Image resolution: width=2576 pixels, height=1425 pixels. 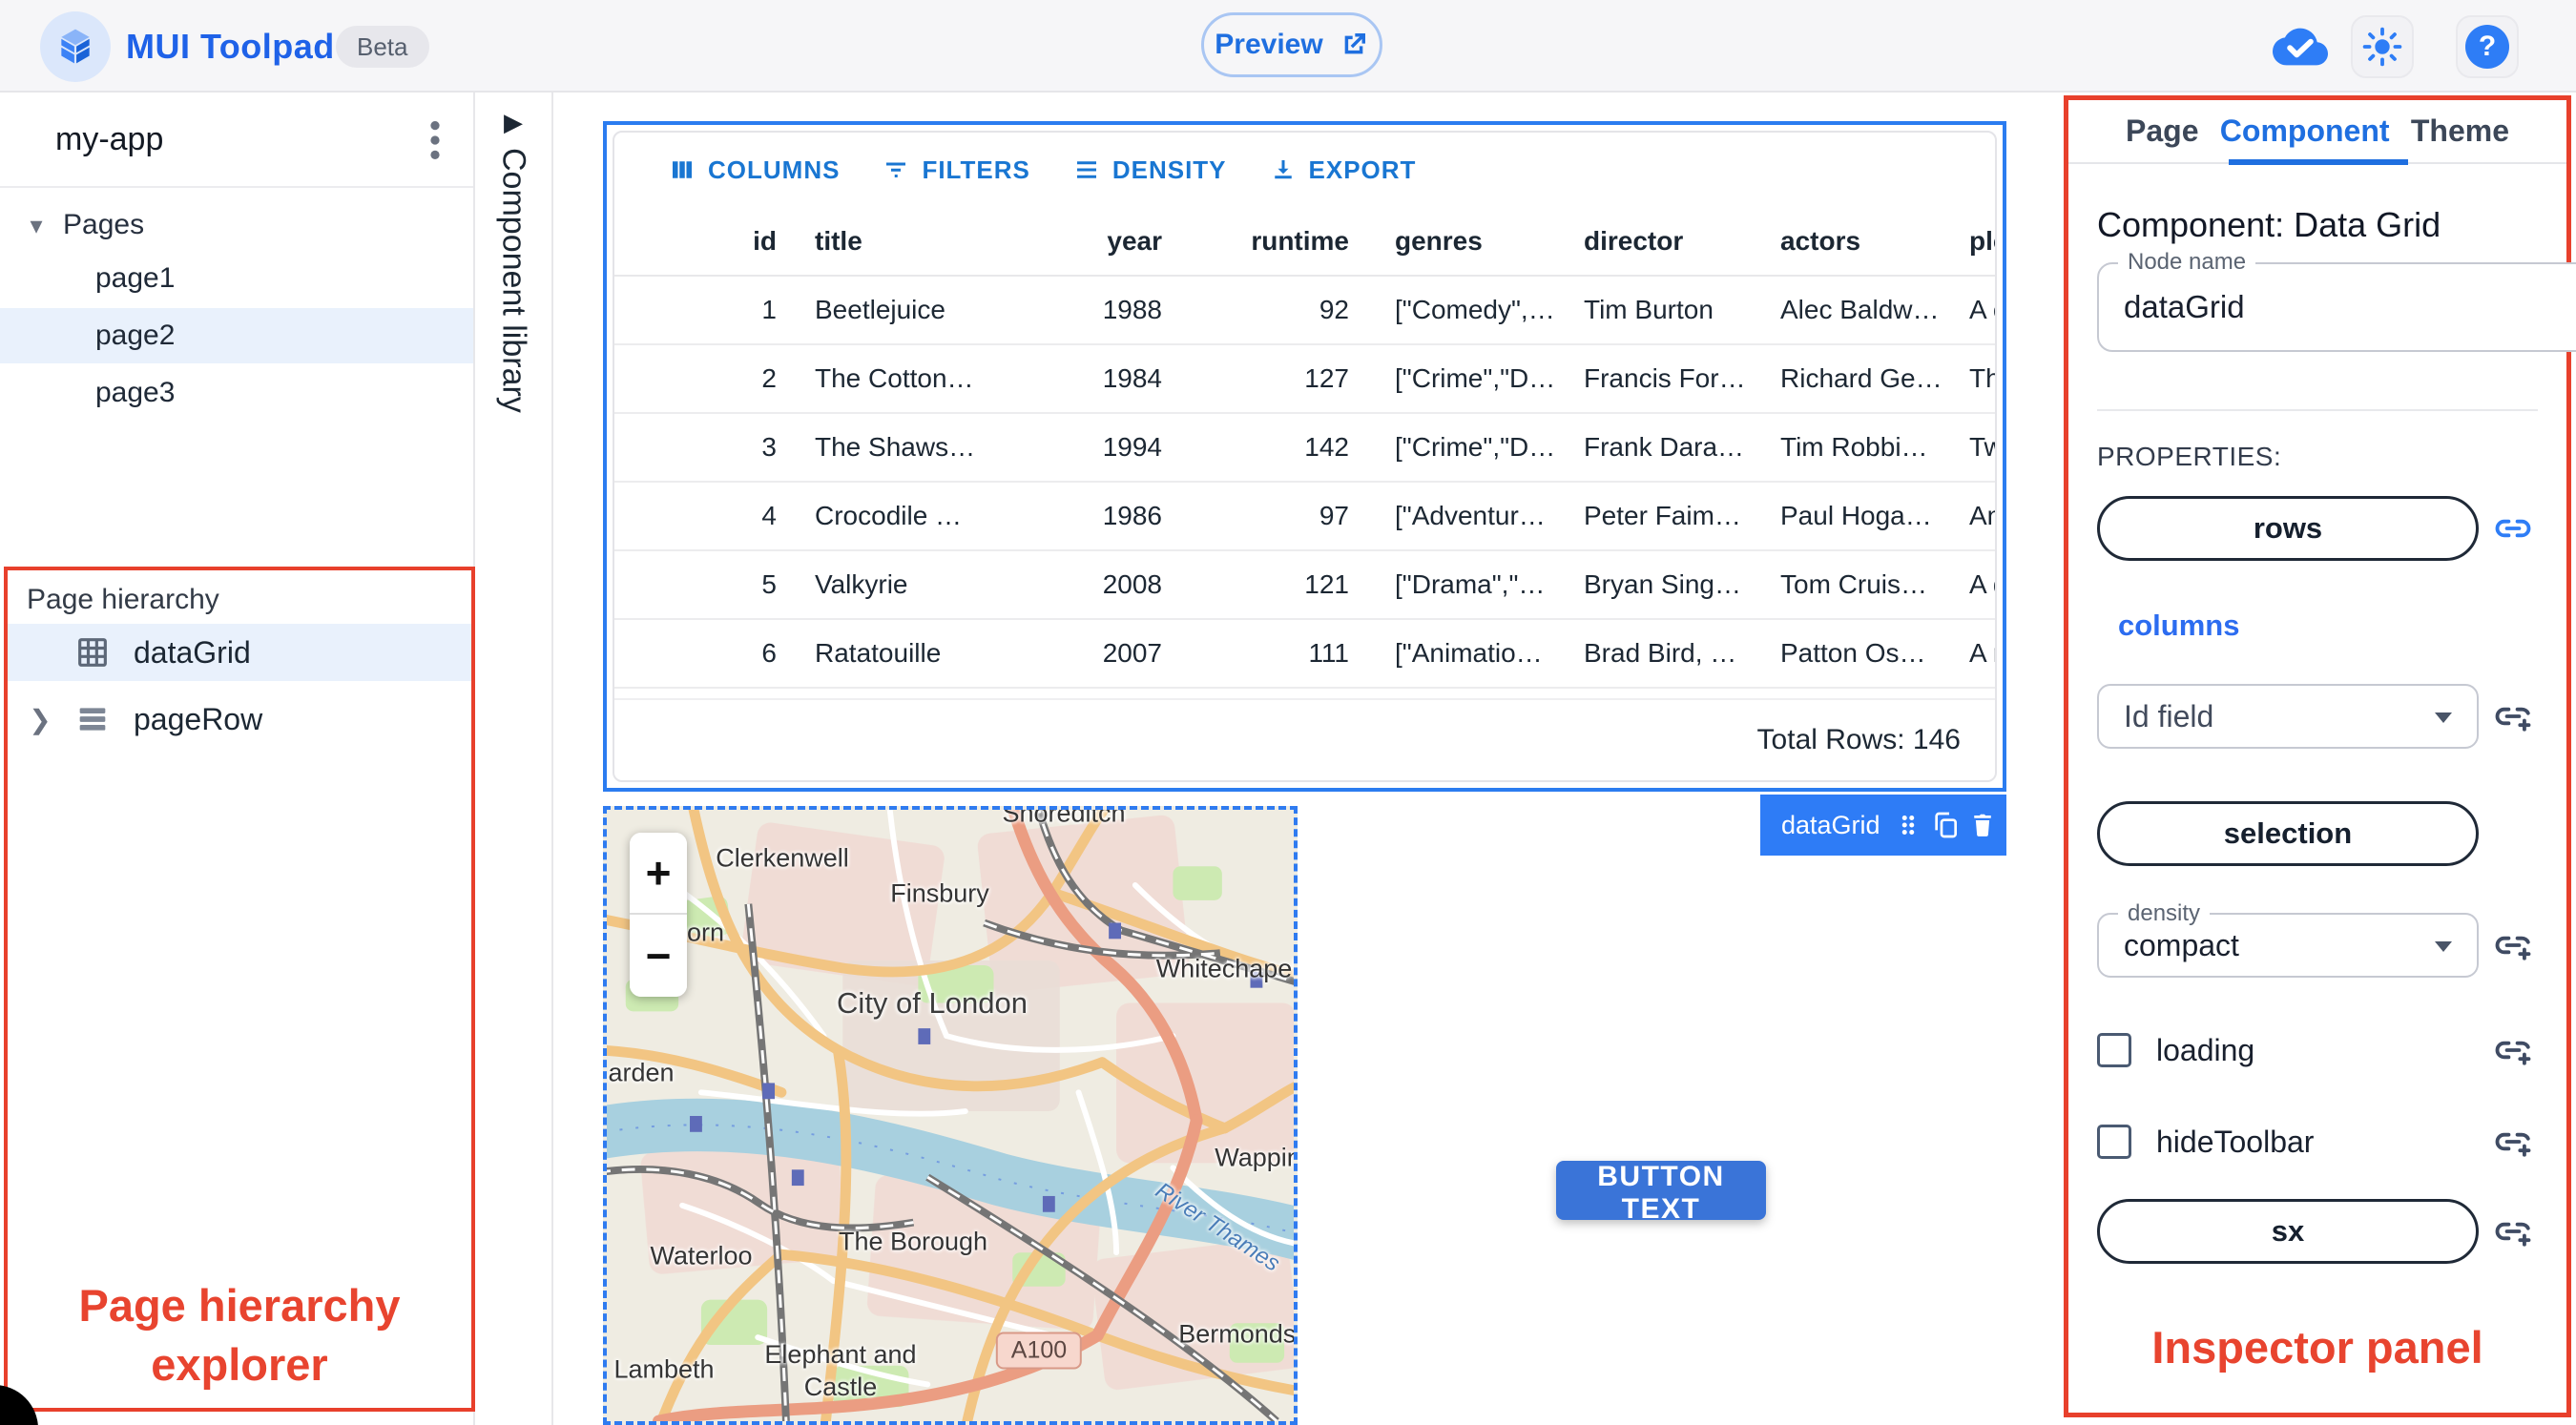 I want to click on delete-button, so click(x=1982, y=825).